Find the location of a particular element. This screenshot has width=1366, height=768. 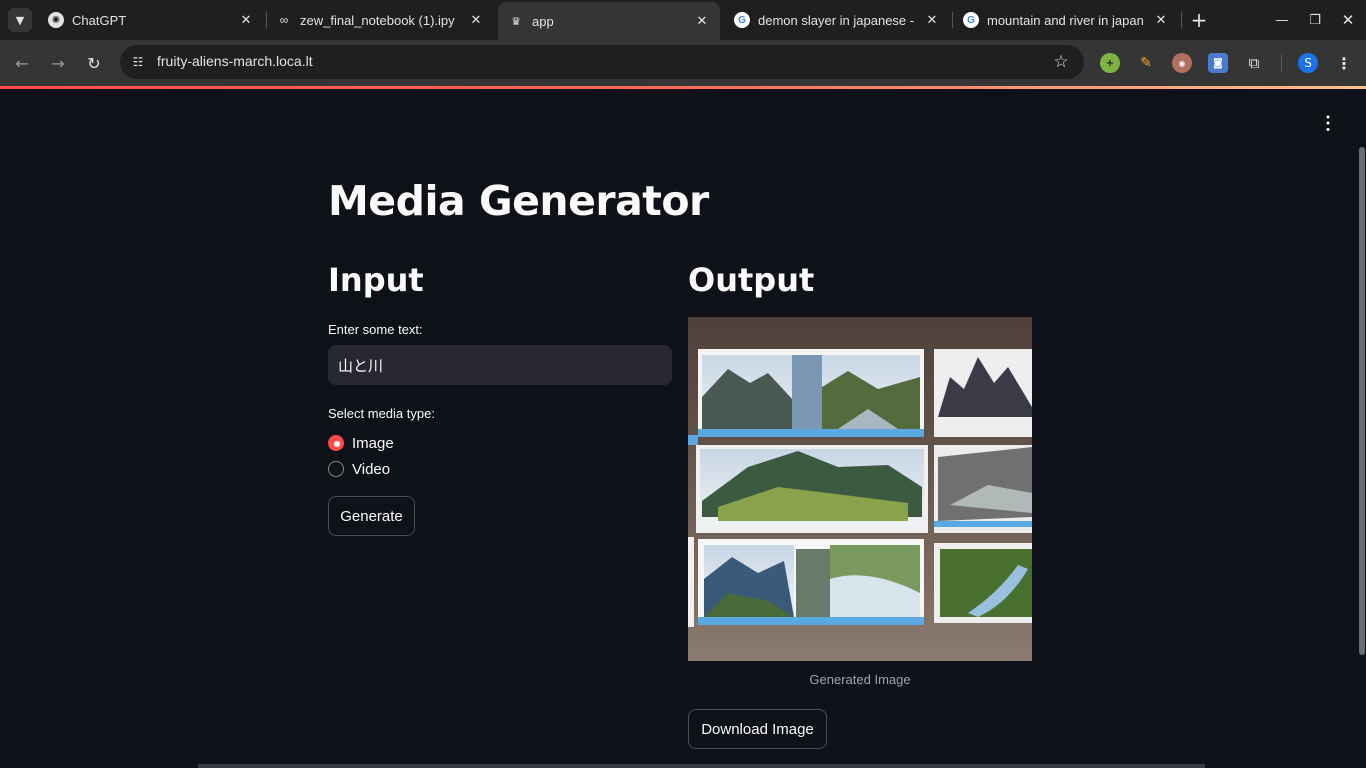

site-settings-icon: ☷ is located at coordinates (138, 62).